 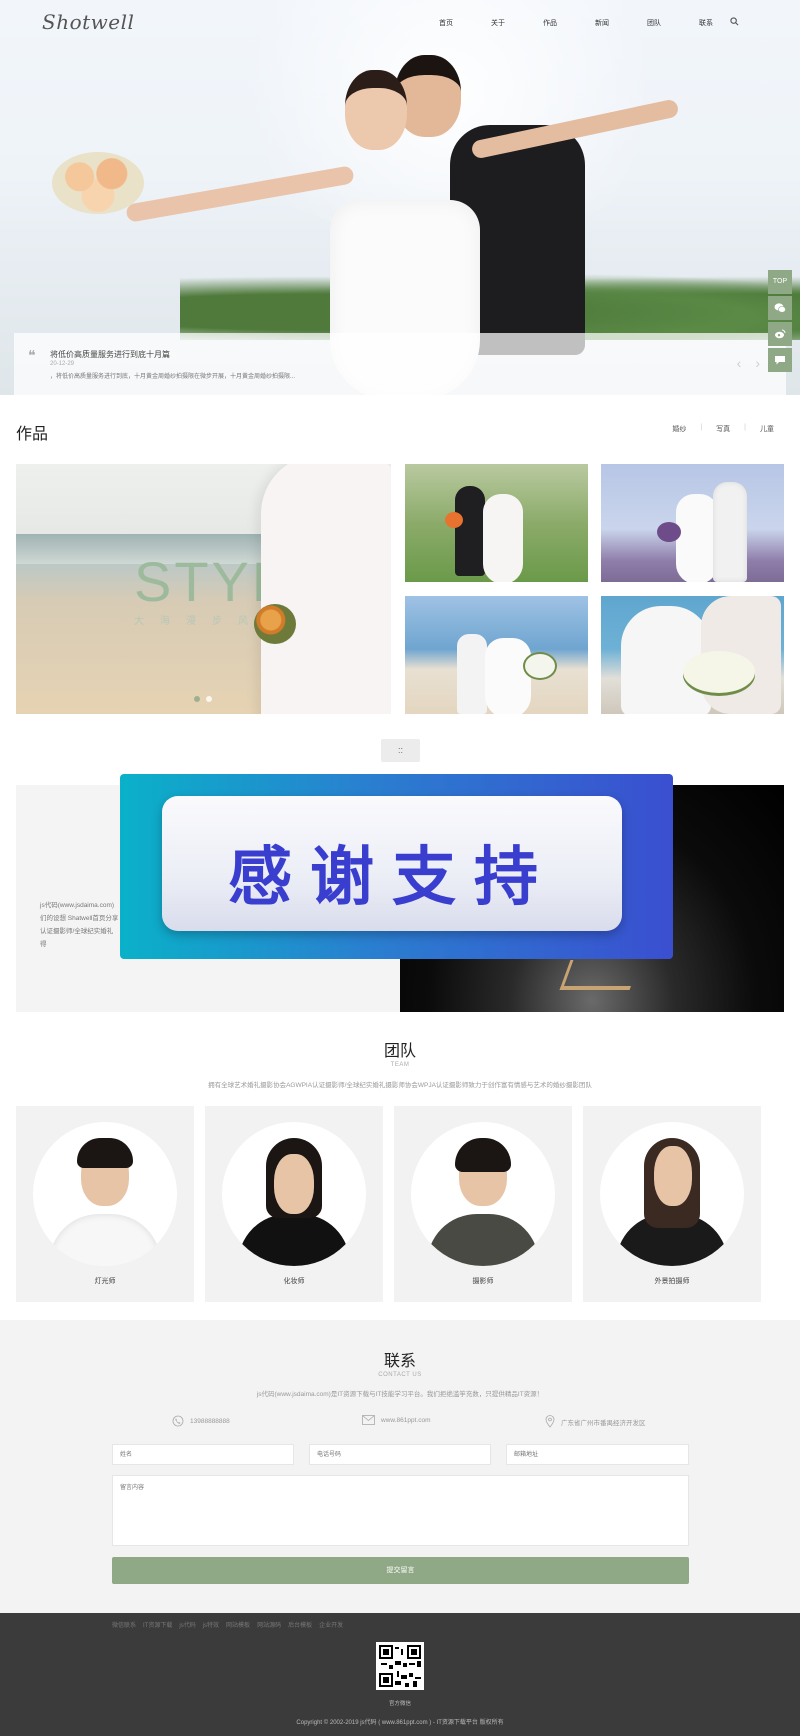 I want to click on logo: Shotwell, so click(x=88, y=22).